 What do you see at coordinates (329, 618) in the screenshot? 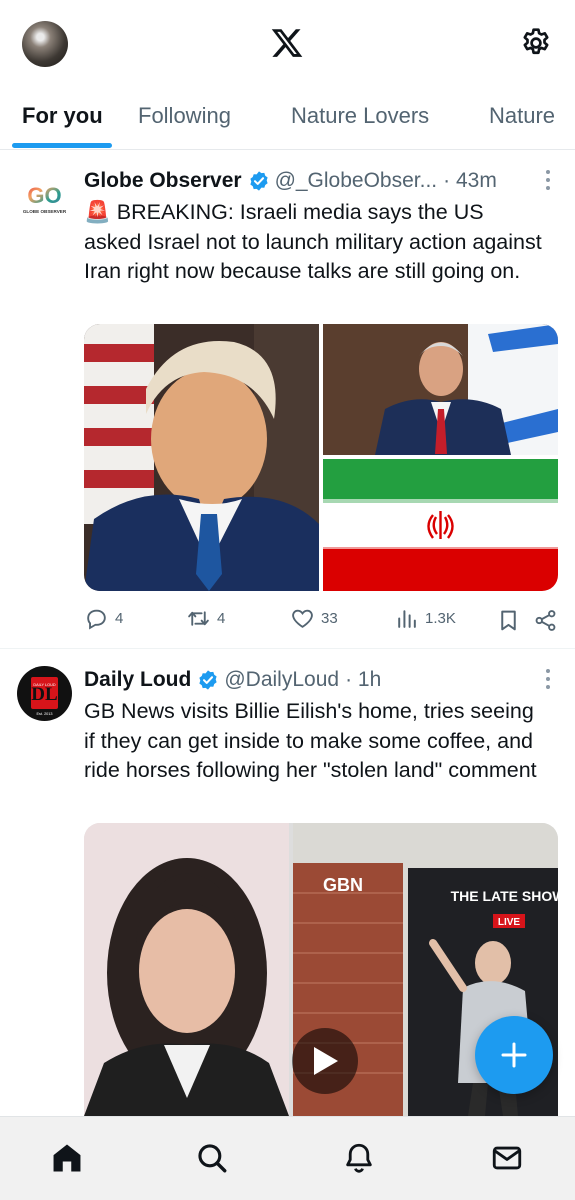
I see `like-count: 33` at bounding box center [329, 618].